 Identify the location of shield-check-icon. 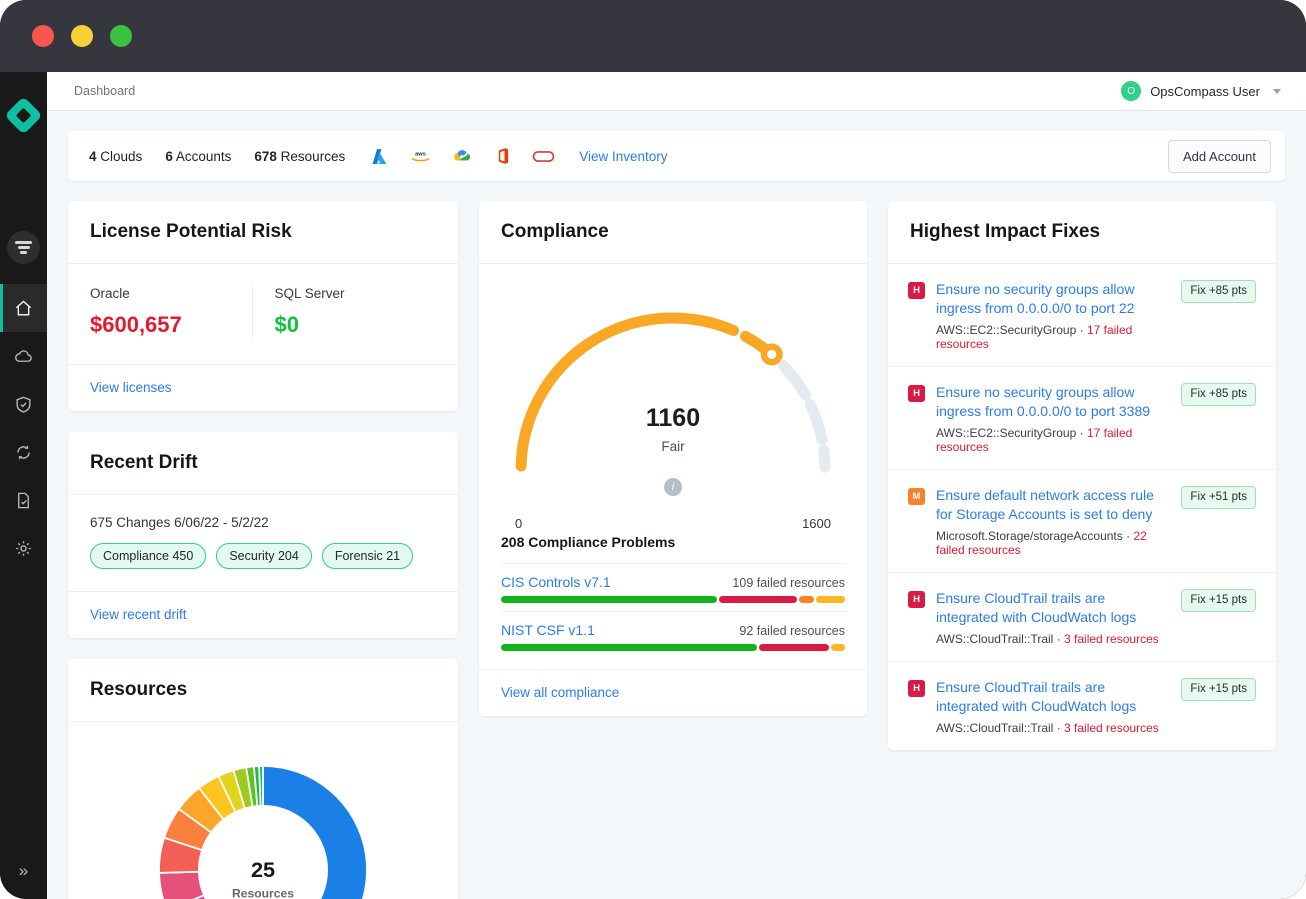
(23, 404).